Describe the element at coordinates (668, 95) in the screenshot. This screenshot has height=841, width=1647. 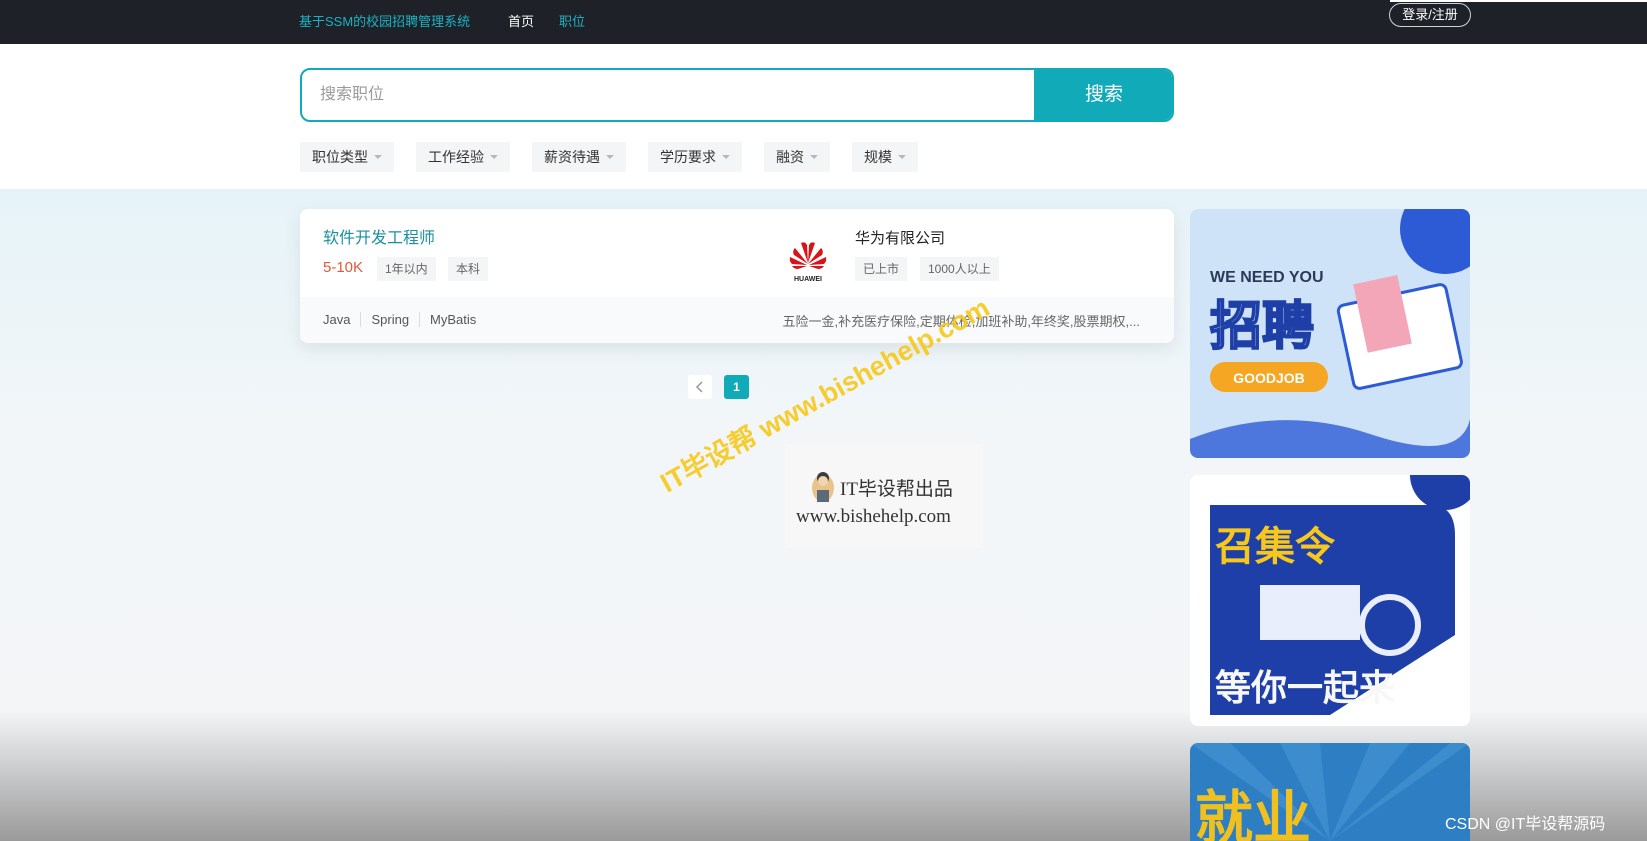
I see `search-input` at that location.